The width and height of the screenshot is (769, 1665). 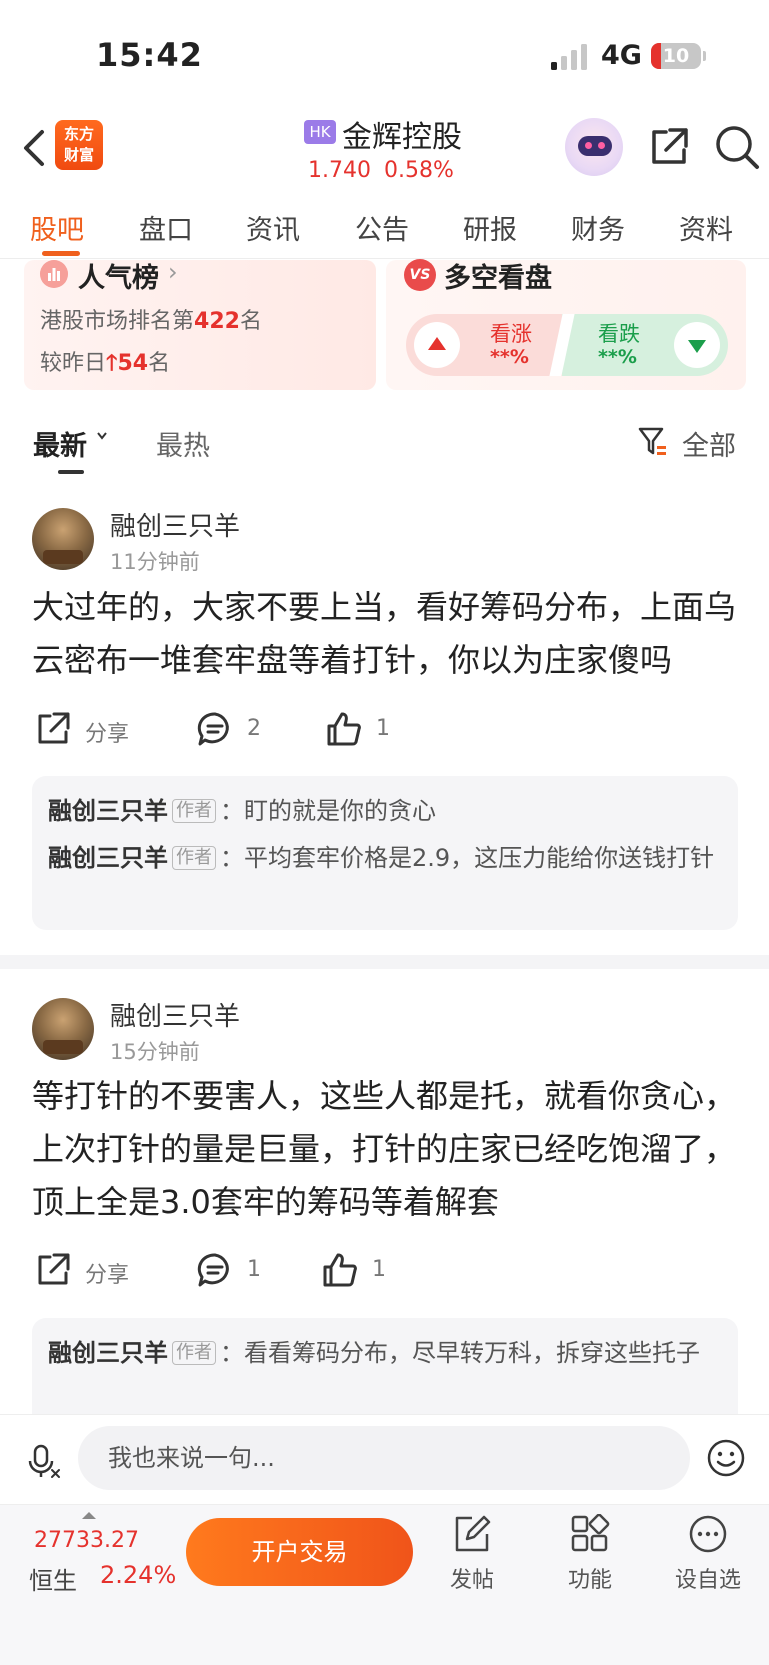 I want to click on rank-chart-icon, so click(x=54, y=274).